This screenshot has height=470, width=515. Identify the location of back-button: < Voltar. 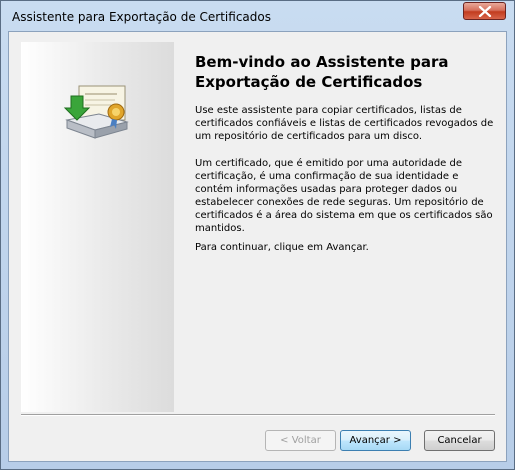
(300, 440).